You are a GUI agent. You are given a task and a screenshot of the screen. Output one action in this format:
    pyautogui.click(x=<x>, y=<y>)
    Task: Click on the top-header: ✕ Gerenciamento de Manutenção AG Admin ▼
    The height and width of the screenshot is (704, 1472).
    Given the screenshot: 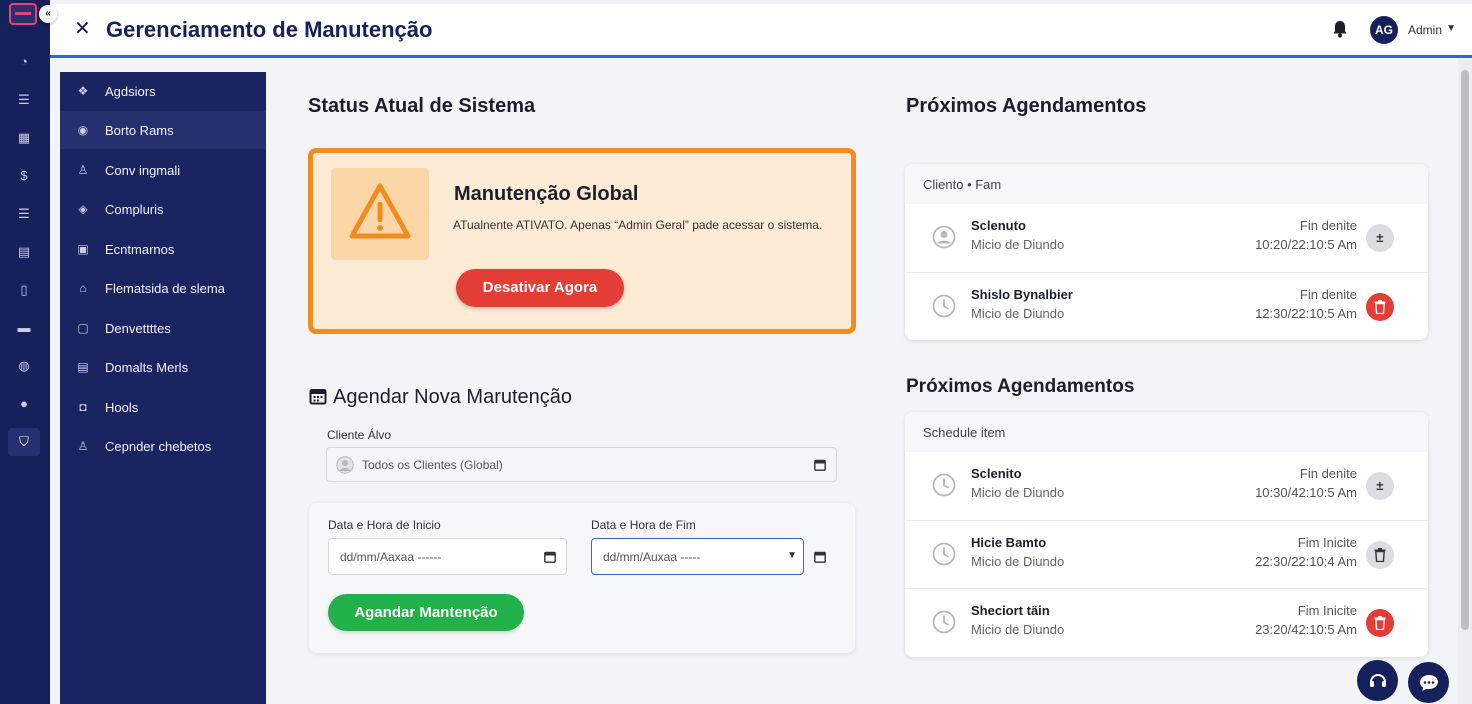 What is the action you would take?
    pyautogui.click(x=761, y=31)
    